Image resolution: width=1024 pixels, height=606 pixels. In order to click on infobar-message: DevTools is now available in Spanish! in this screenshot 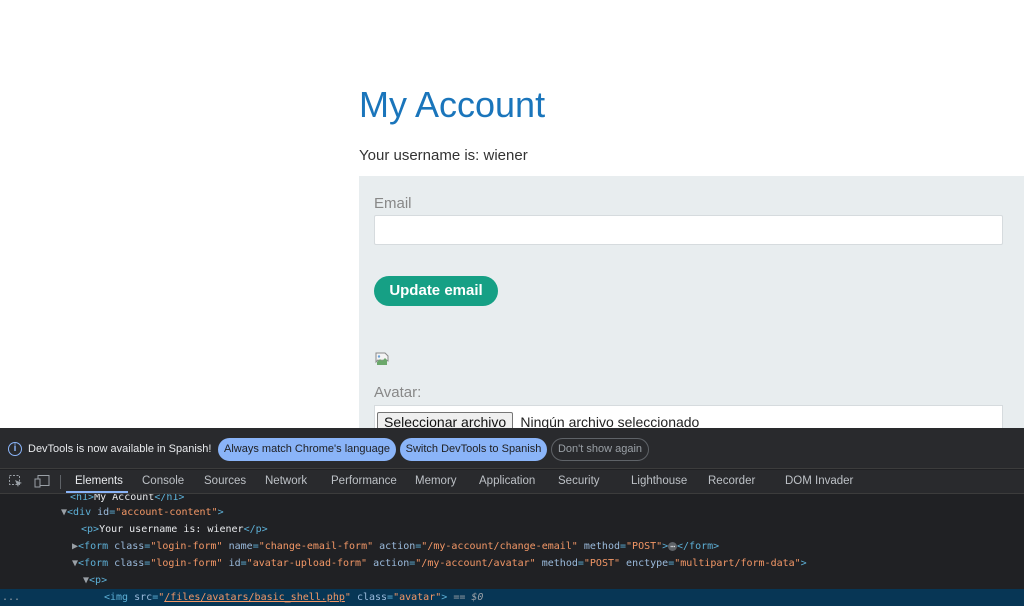, I will do `click(120, 449)`.